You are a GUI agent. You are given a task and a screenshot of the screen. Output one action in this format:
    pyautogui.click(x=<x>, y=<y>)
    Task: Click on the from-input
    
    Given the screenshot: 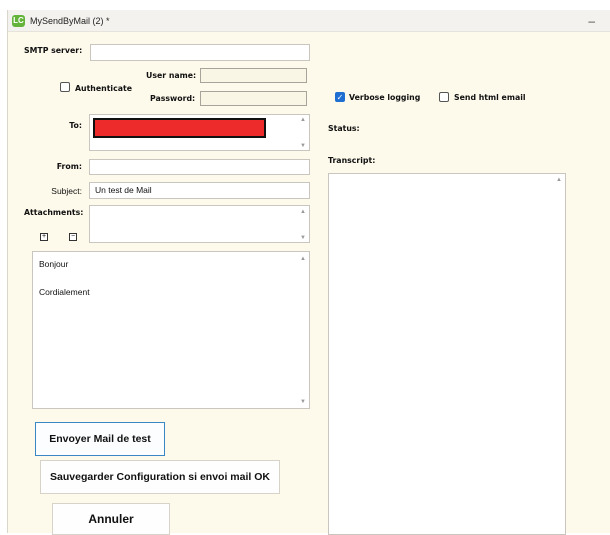 What is the action you would take?
    pyautogui.click(x=199, y=167)
    